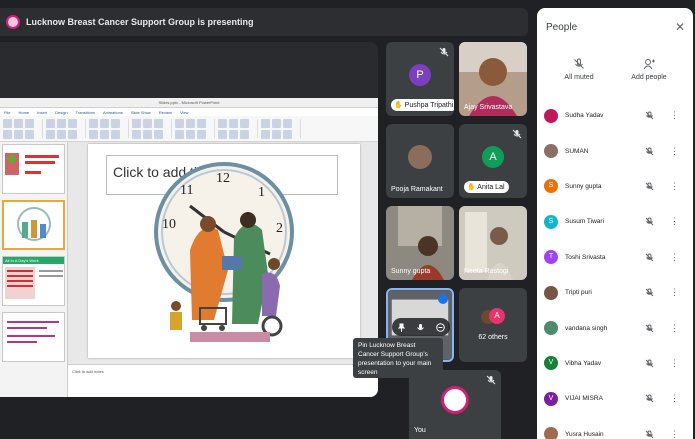 This screenshot has height=439, width=695. What do you see at coordinates (579, 77) in the screenshot?
I see `all-muted-label: All muted` at bounding box center [579, 77].